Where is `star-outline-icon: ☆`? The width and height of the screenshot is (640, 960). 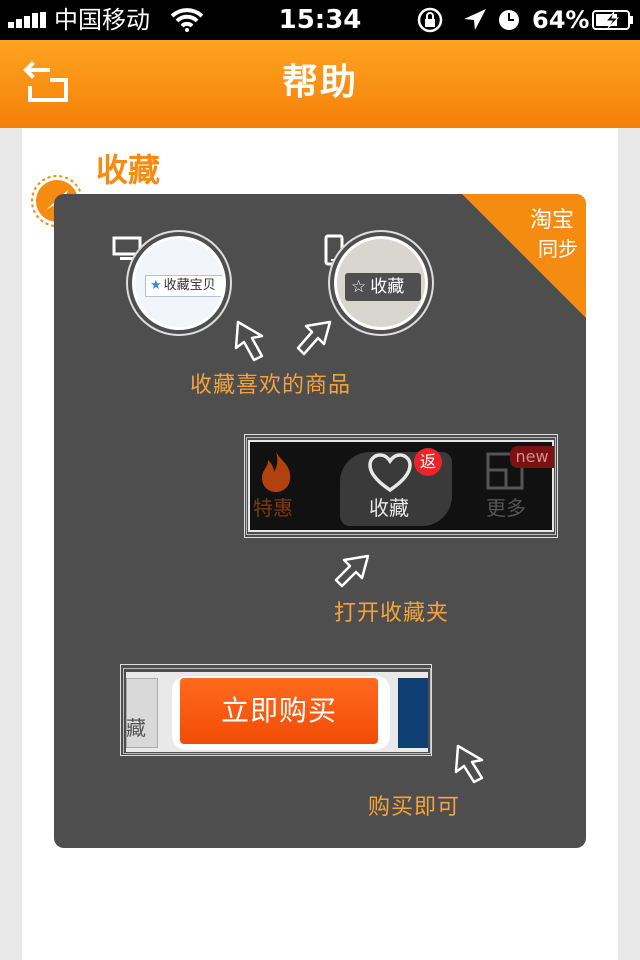 star-outline-icon: ☆ is located at coordinates (359, 287).